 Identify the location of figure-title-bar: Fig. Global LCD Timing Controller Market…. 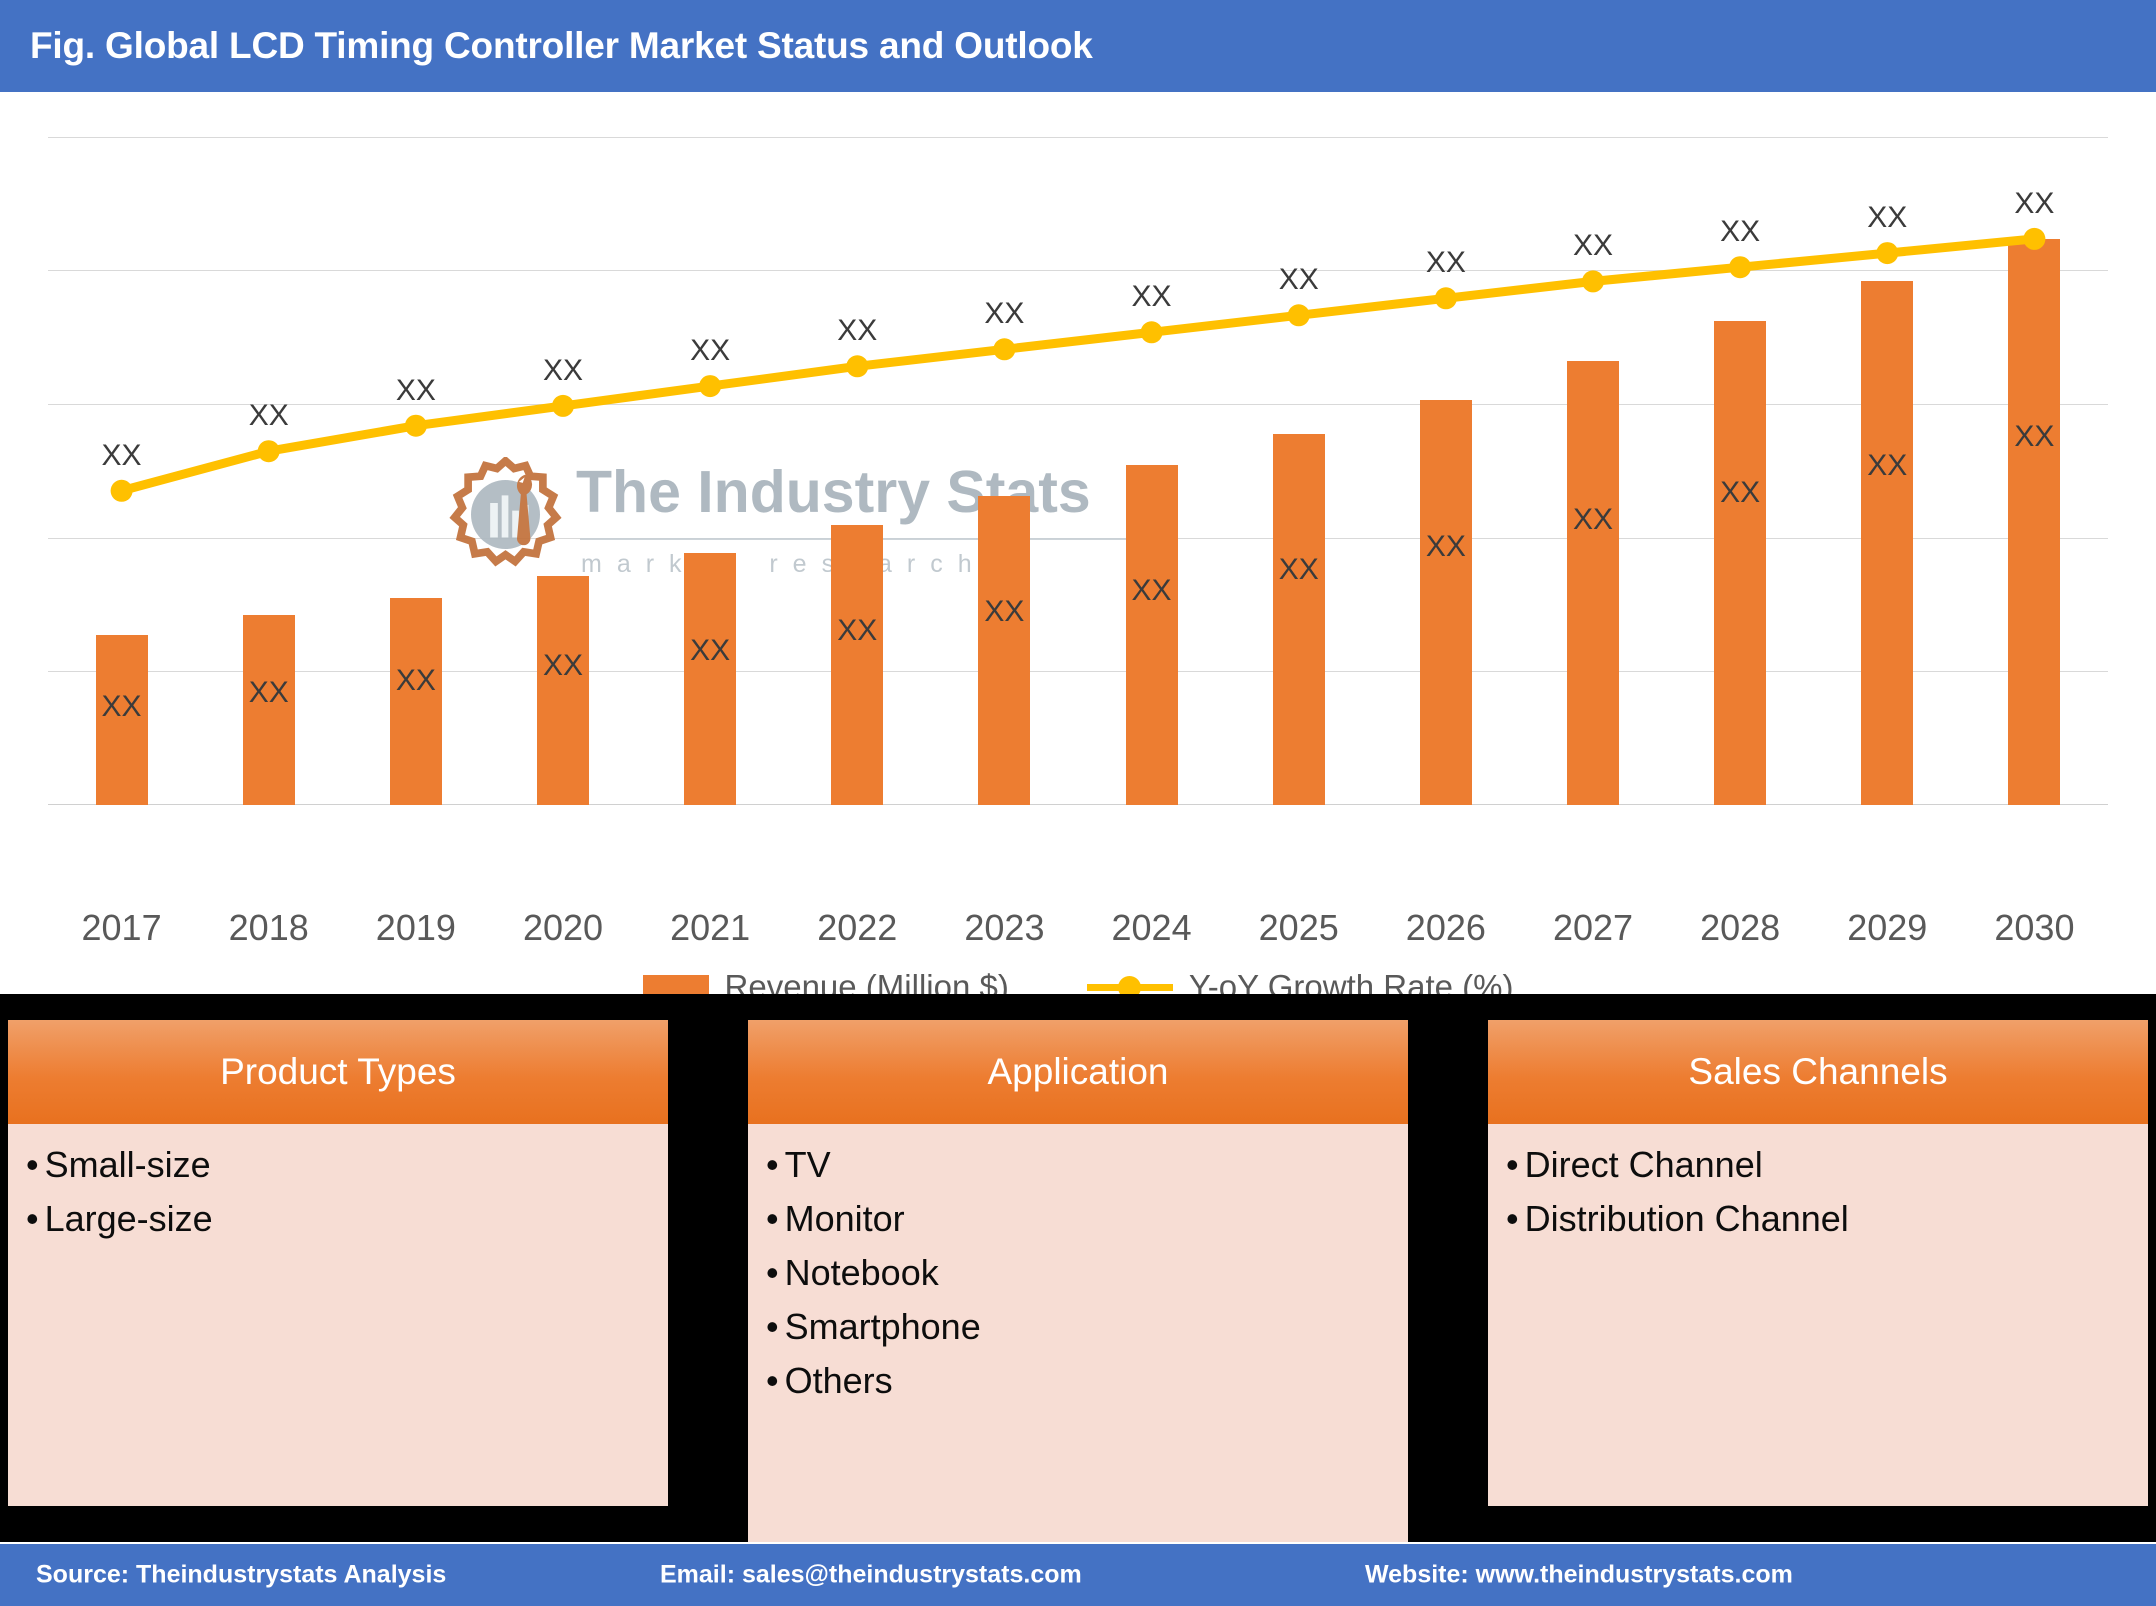
(1078, 46).